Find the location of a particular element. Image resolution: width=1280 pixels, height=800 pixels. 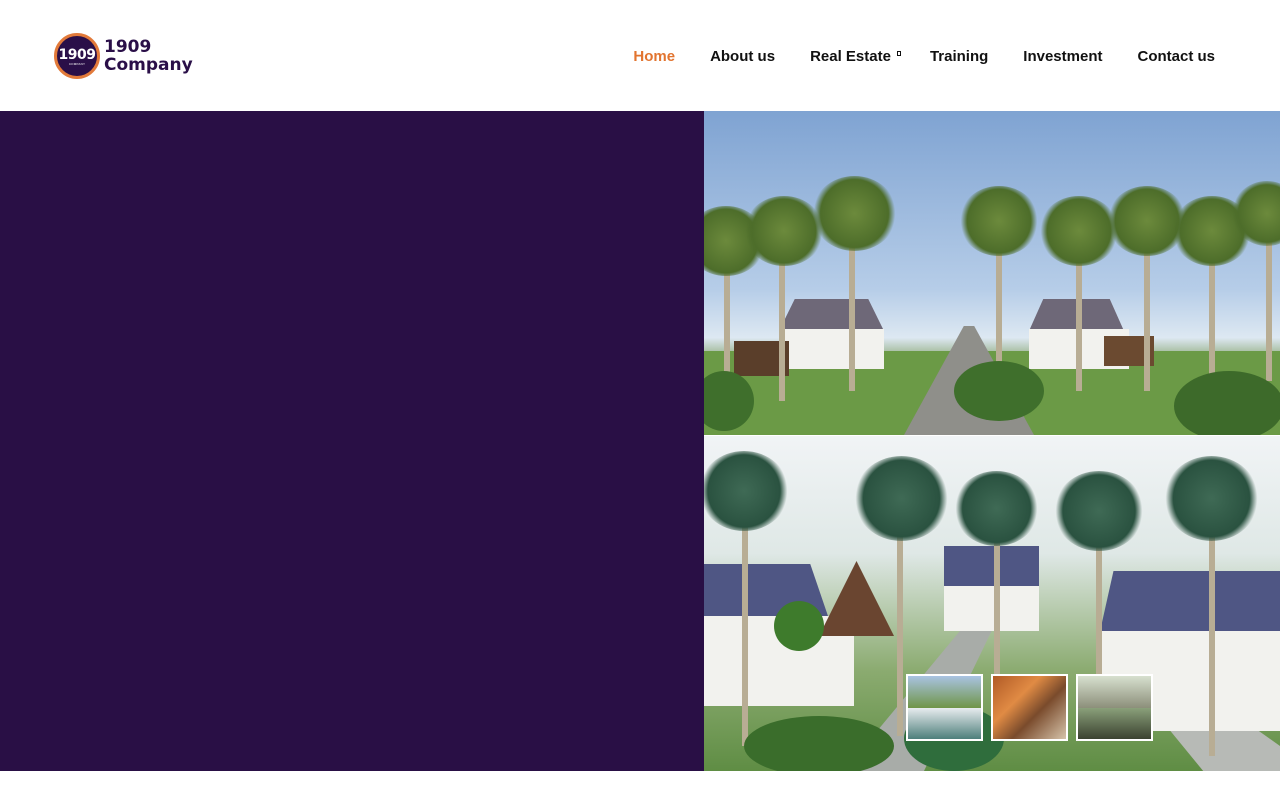

thumbnail-estate-icon is located at coordinates (944, 707).